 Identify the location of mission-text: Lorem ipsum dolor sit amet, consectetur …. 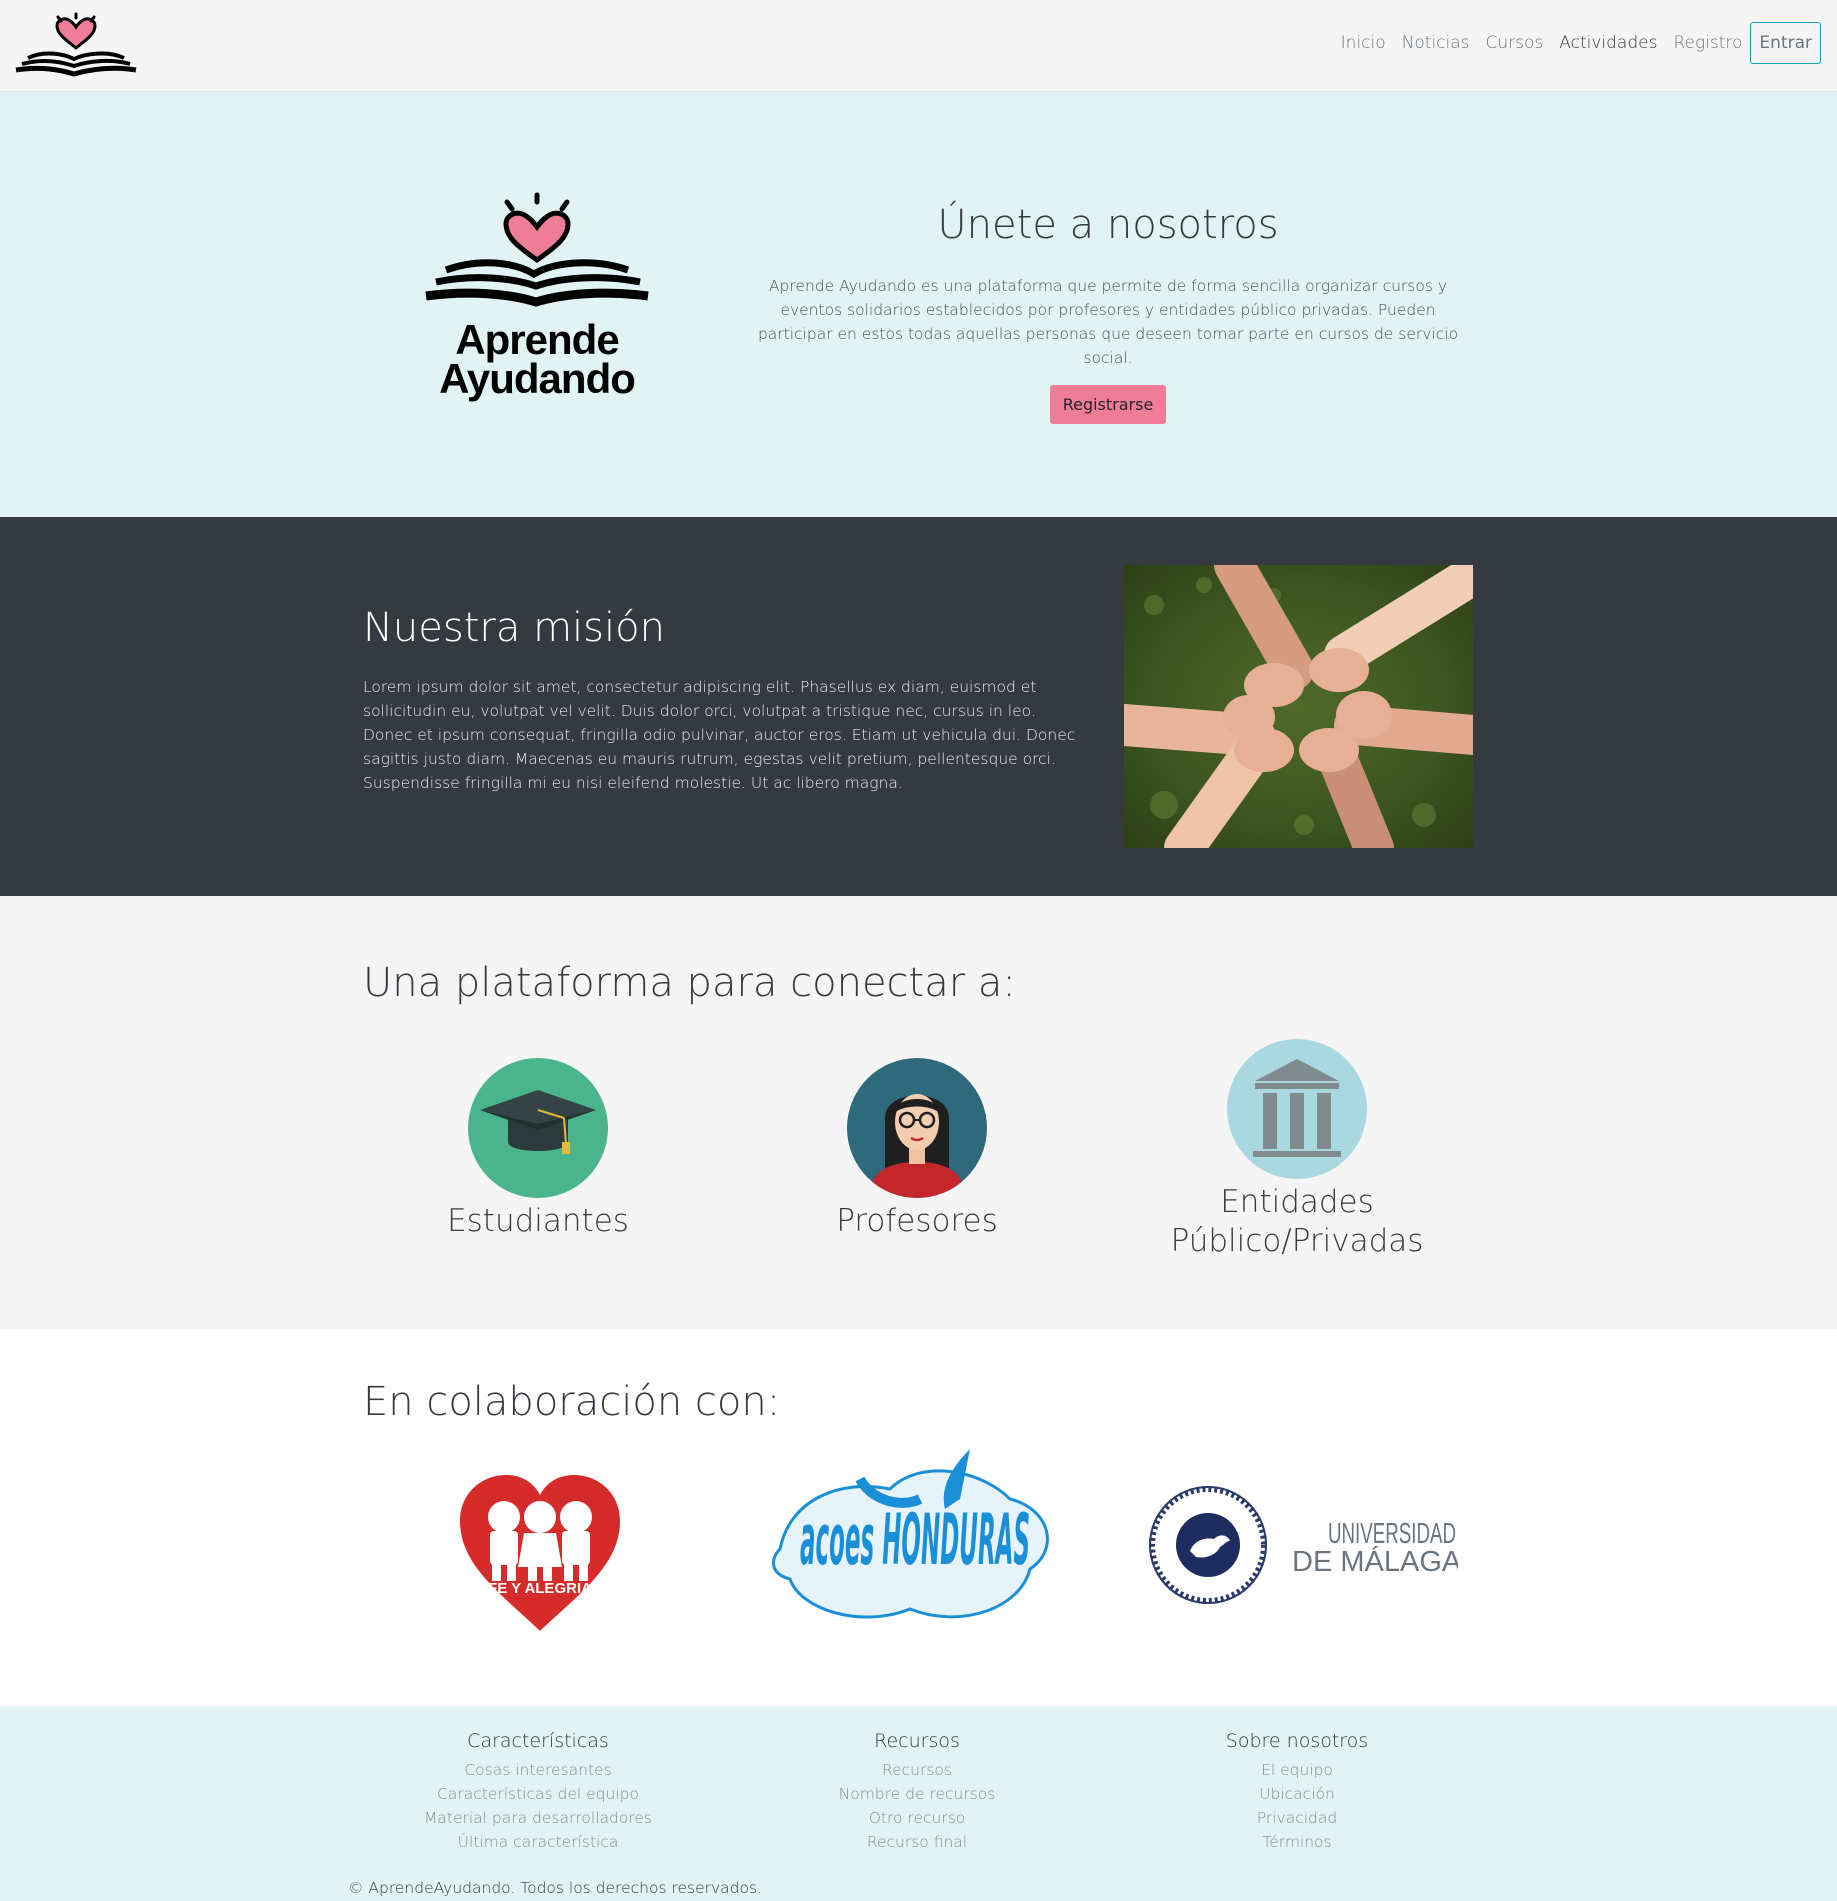
(719, 735).